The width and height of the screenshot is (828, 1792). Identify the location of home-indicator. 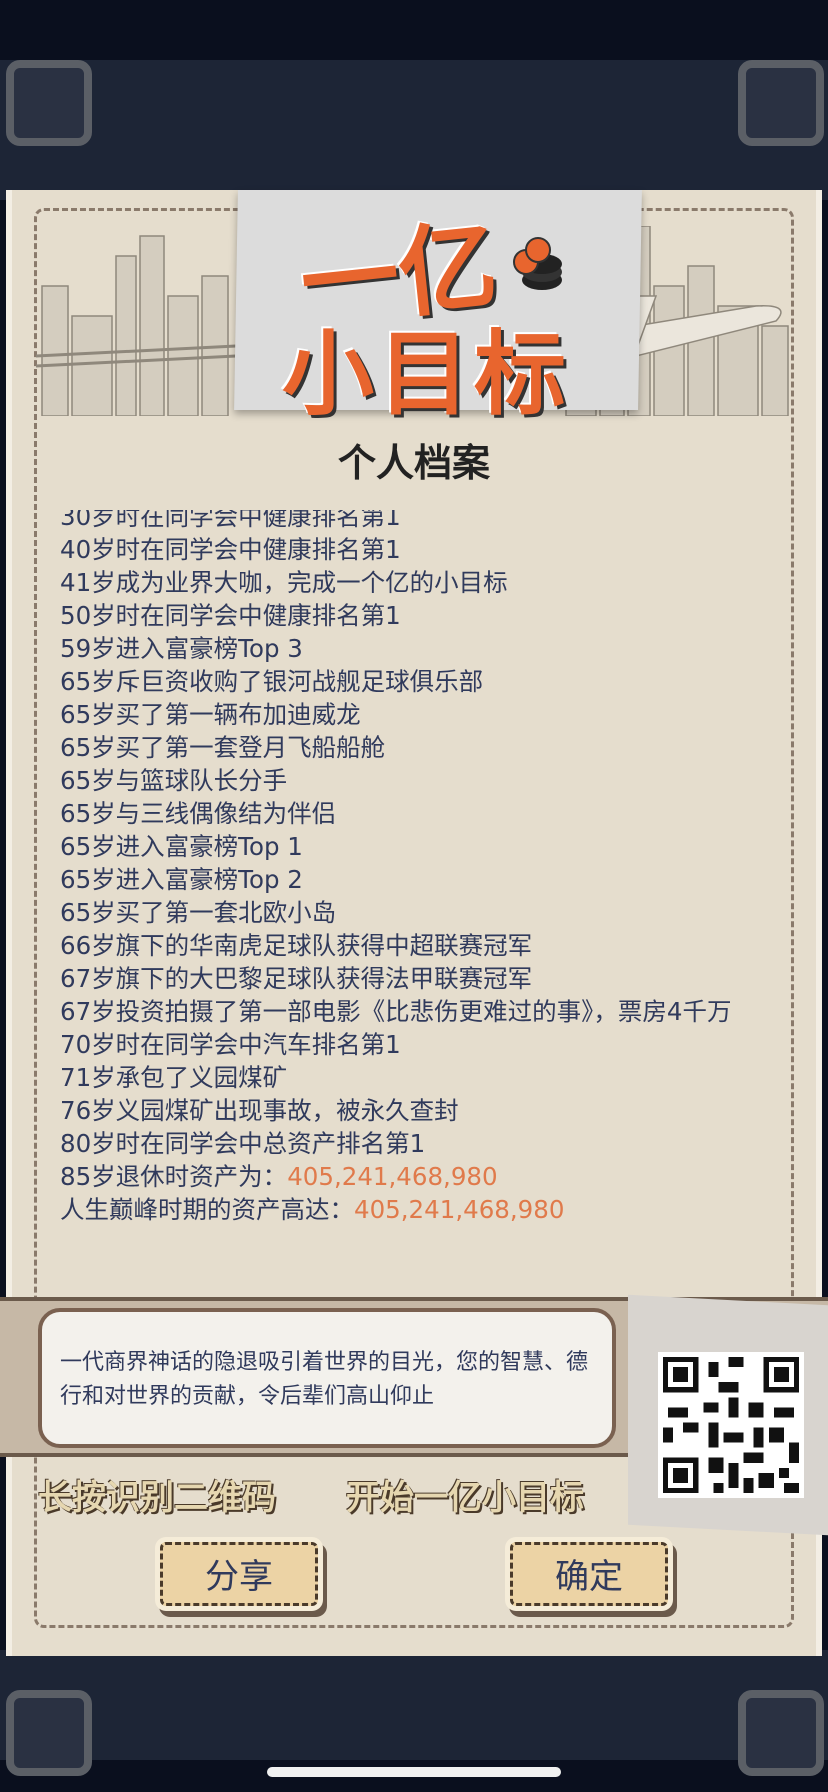
(414, 1772).